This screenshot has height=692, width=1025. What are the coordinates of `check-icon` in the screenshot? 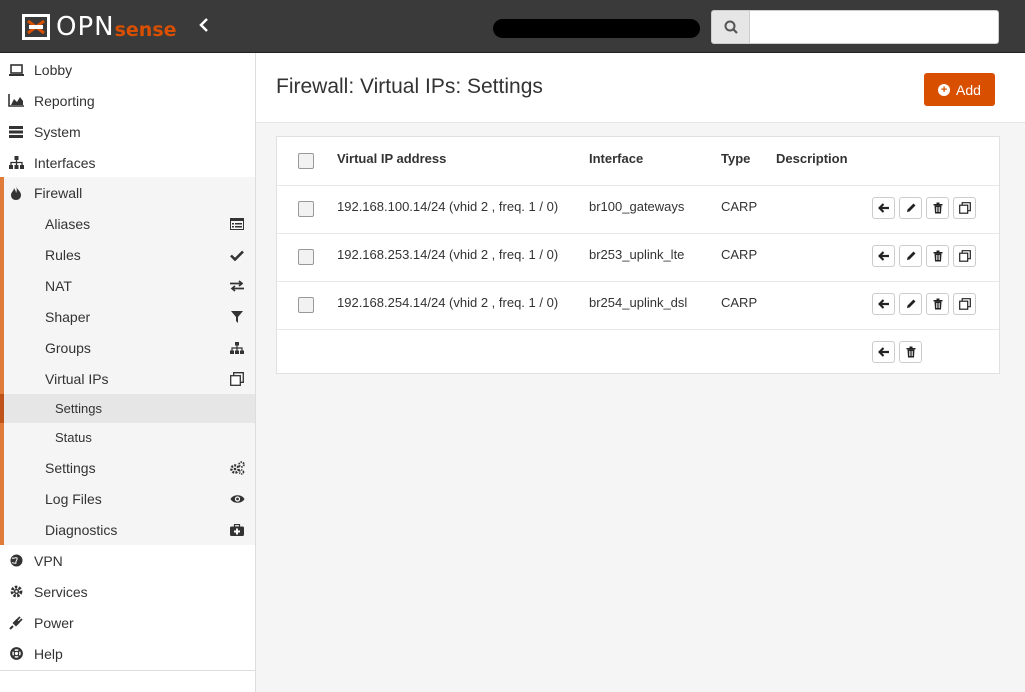 It's located at (237, 255).